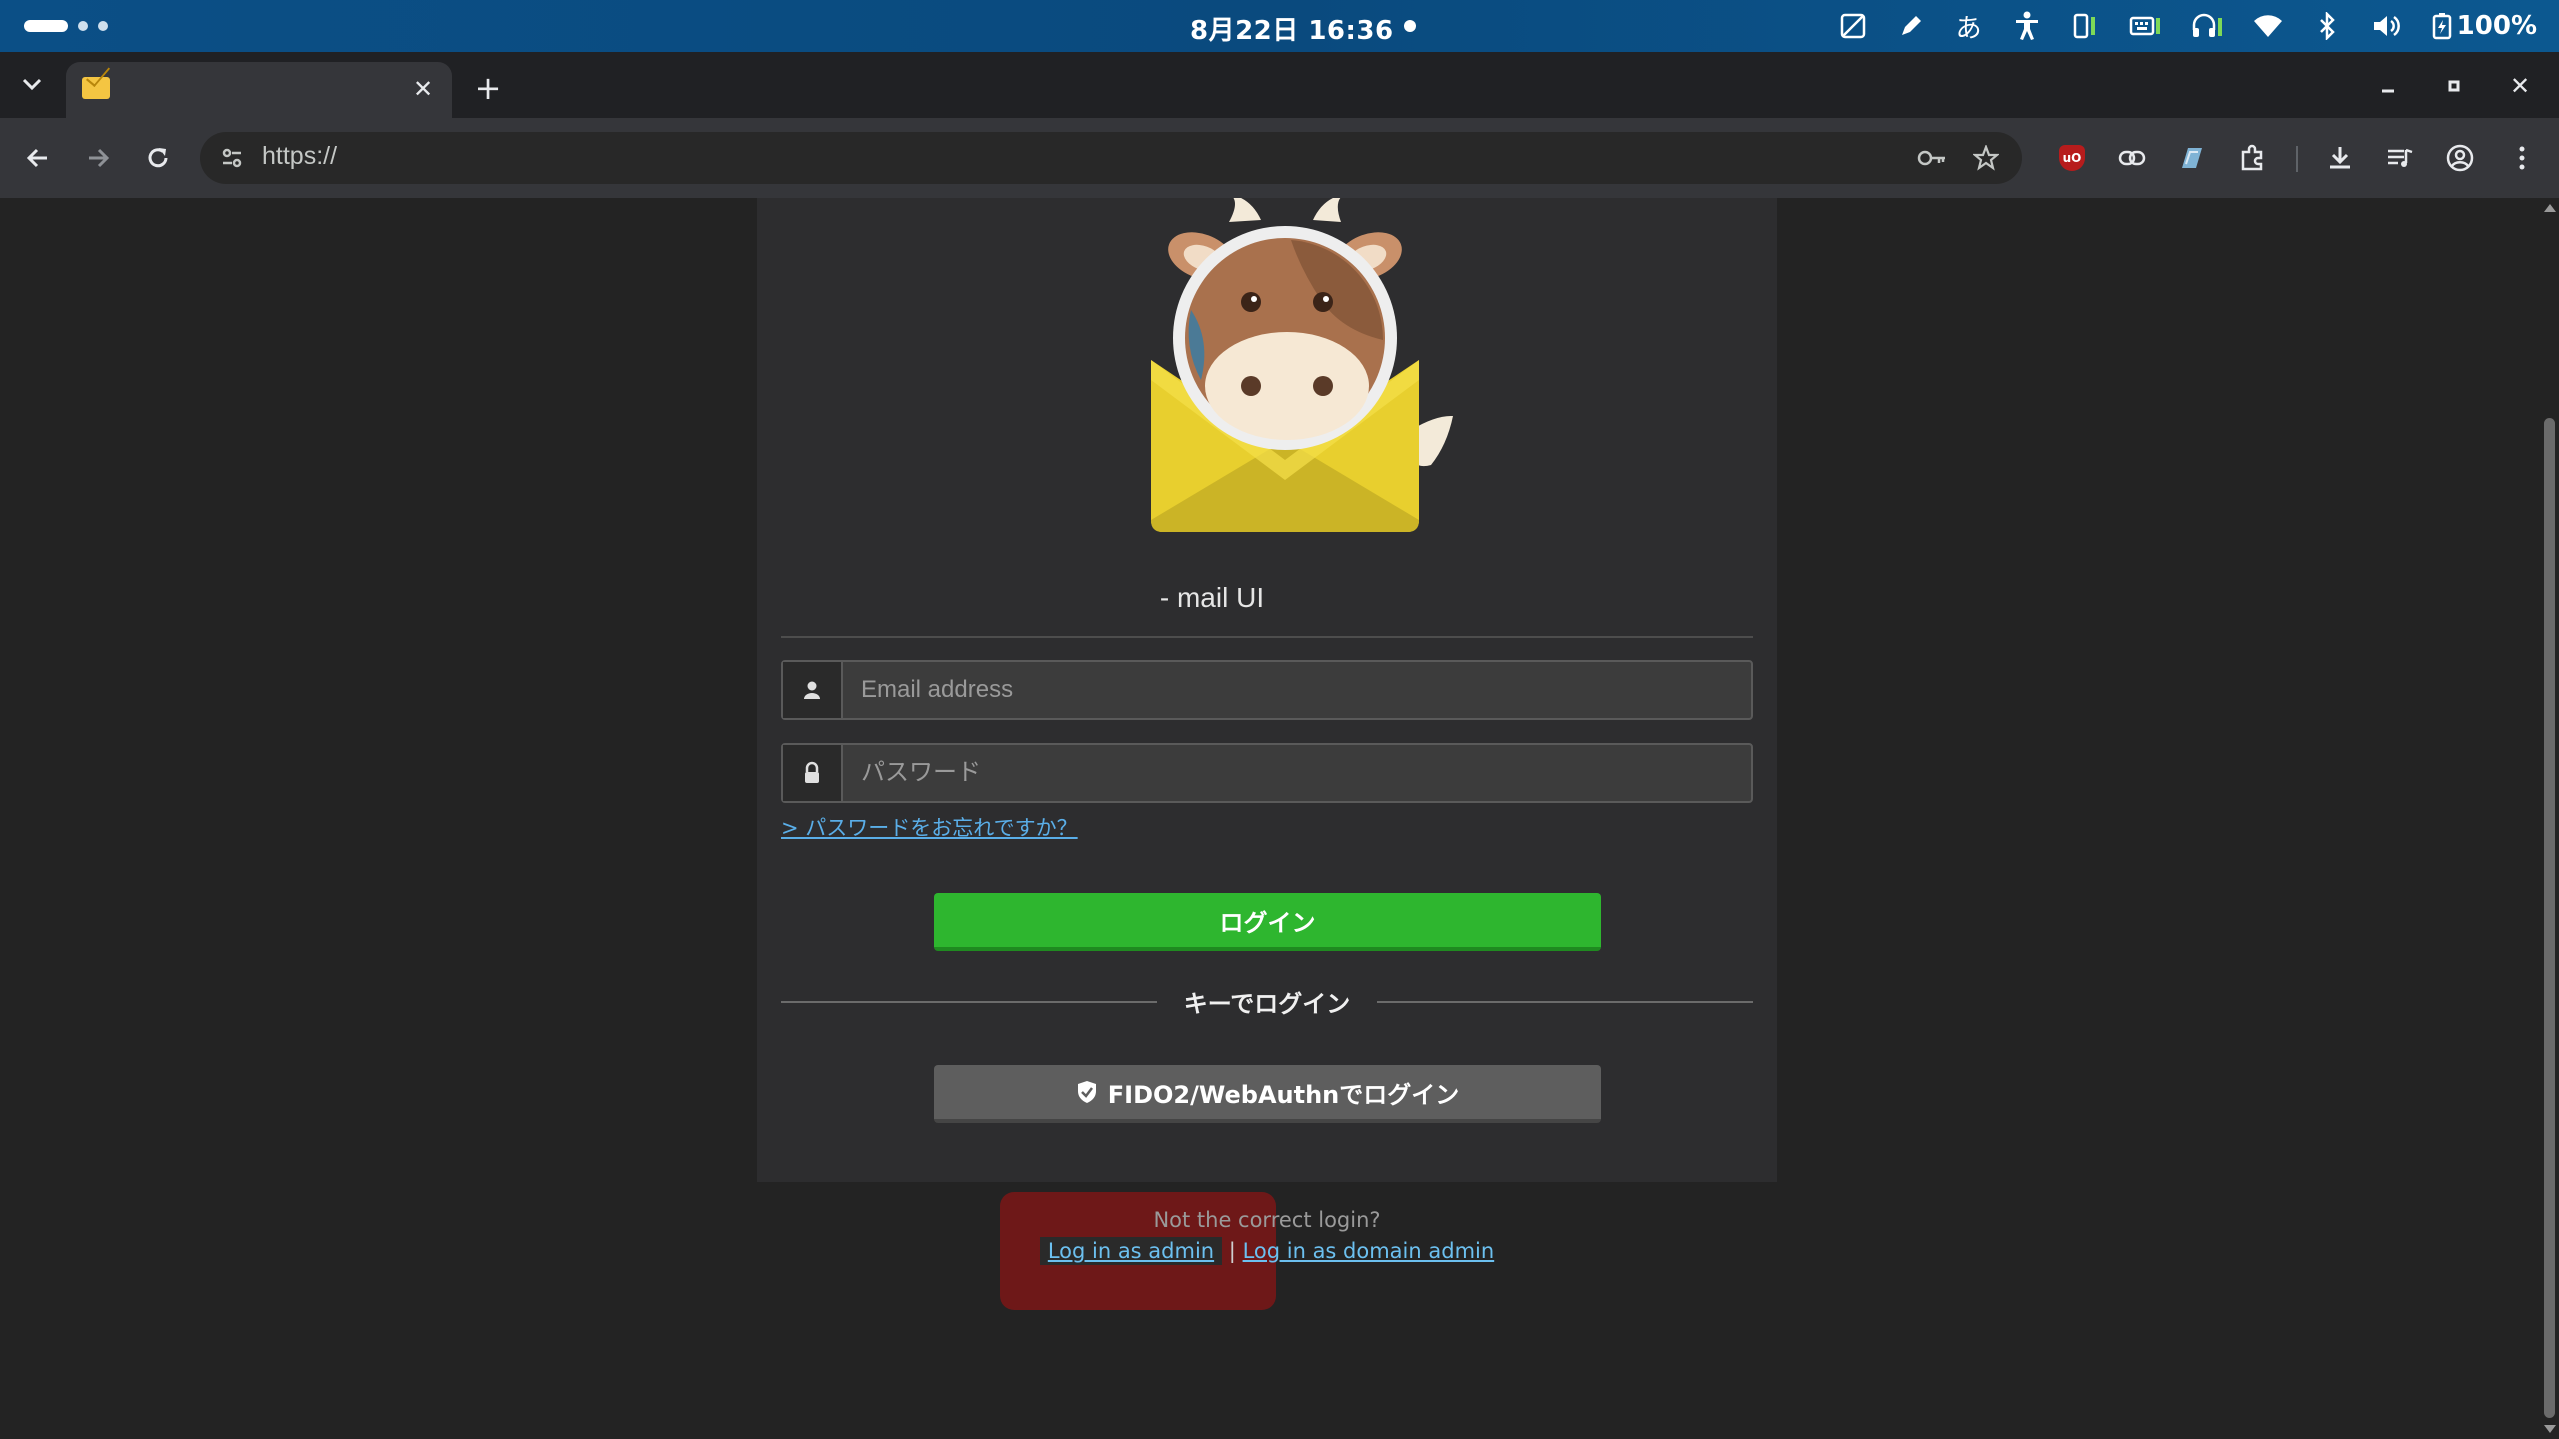 This screenshot has height=1439, width=2559. What do you see at coordinates (1086, 1092) in the screenshot?
I see `shield-check-icon` at bounding box center [1086, 1092].